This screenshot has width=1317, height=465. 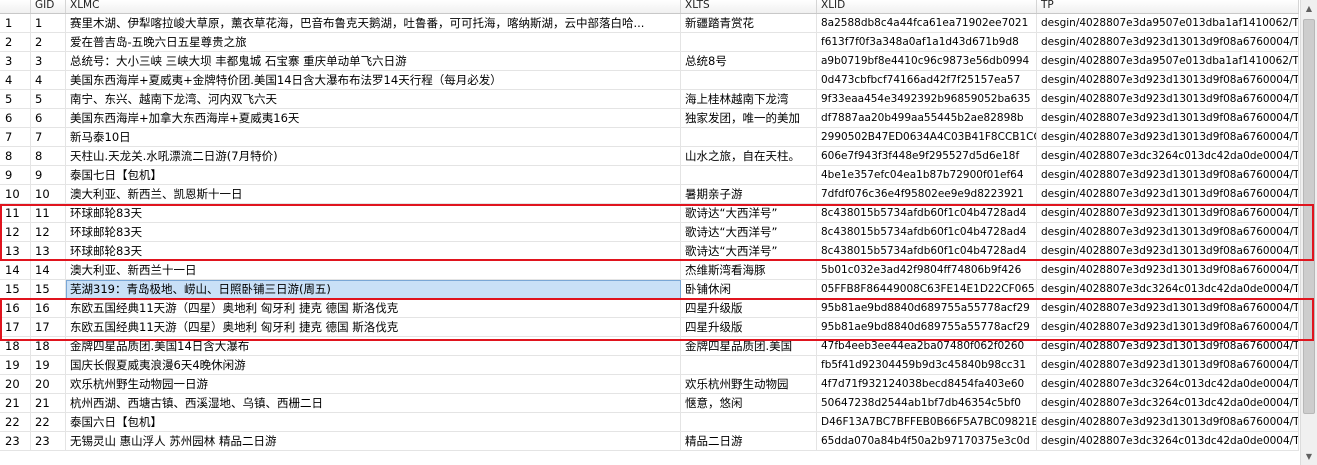 I want to click on cell-xlid: 9f33eaa454e3492392b96859052ba635, so click(x=927, y=99).